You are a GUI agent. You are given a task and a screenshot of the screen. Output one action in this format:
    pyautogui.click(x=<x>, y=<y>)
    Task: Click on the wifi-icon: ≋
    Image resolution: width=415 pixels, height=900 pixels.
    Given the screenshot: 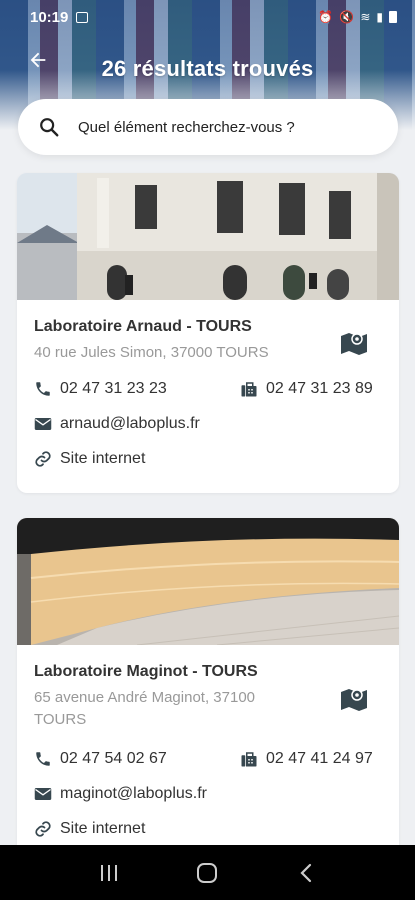 What is the action you would take?
    pyautogui.click(x=365, y=17)
    